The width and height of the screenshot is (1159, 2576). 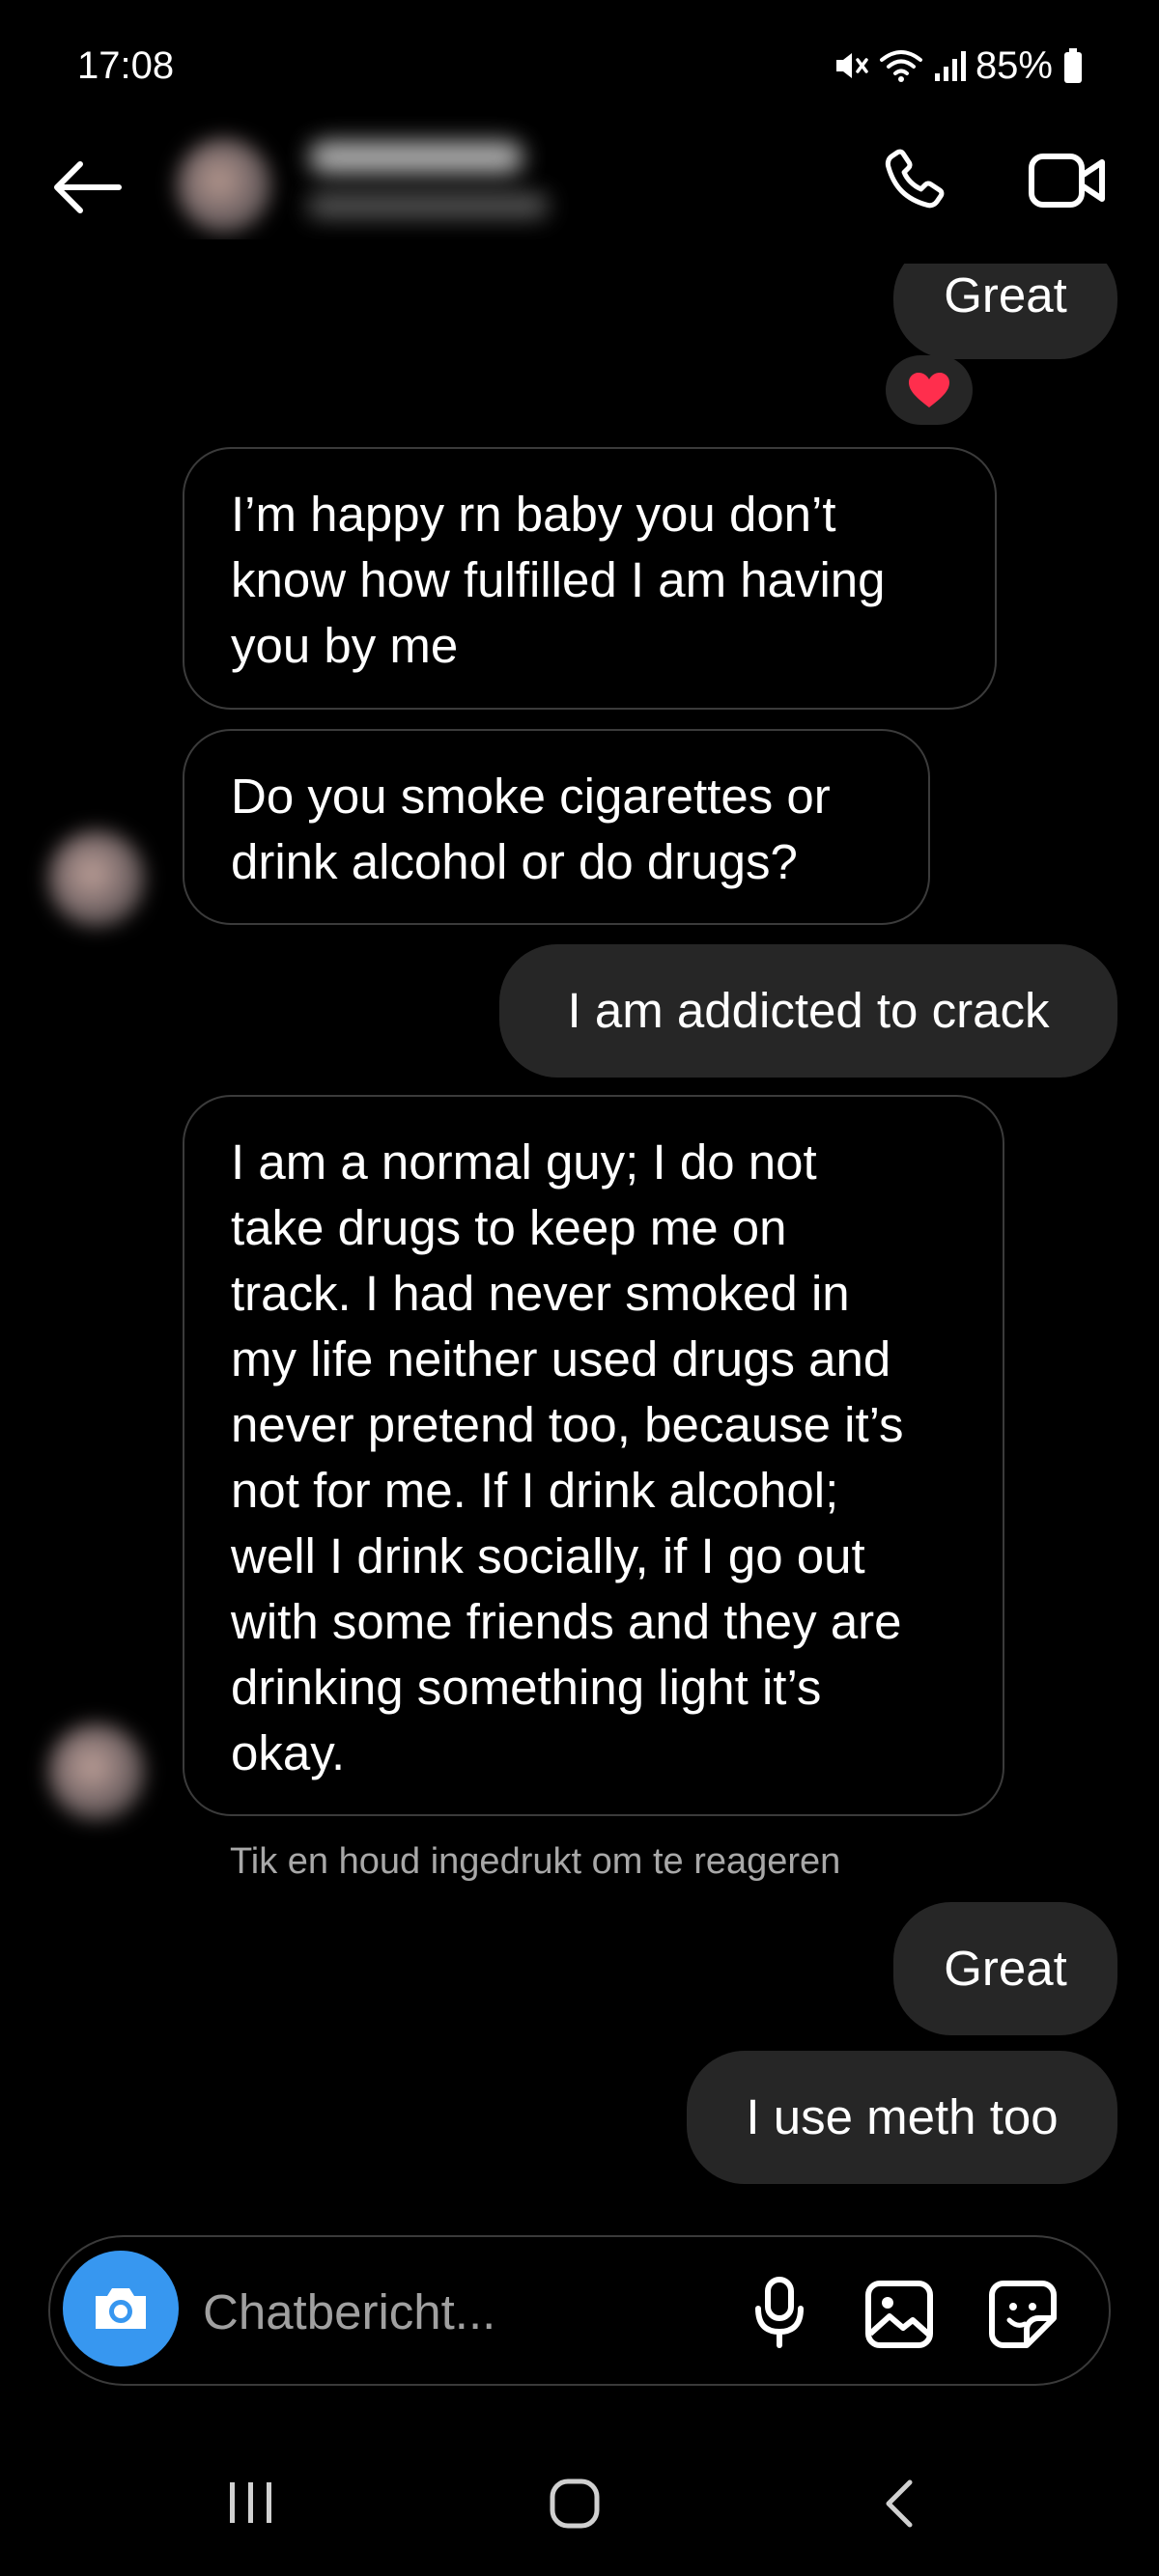 What do you see at coordinates (567, 1425) in the screenshot?
I see `message-line: never pretend too, because it’s` at bounding box center [567, 1425].